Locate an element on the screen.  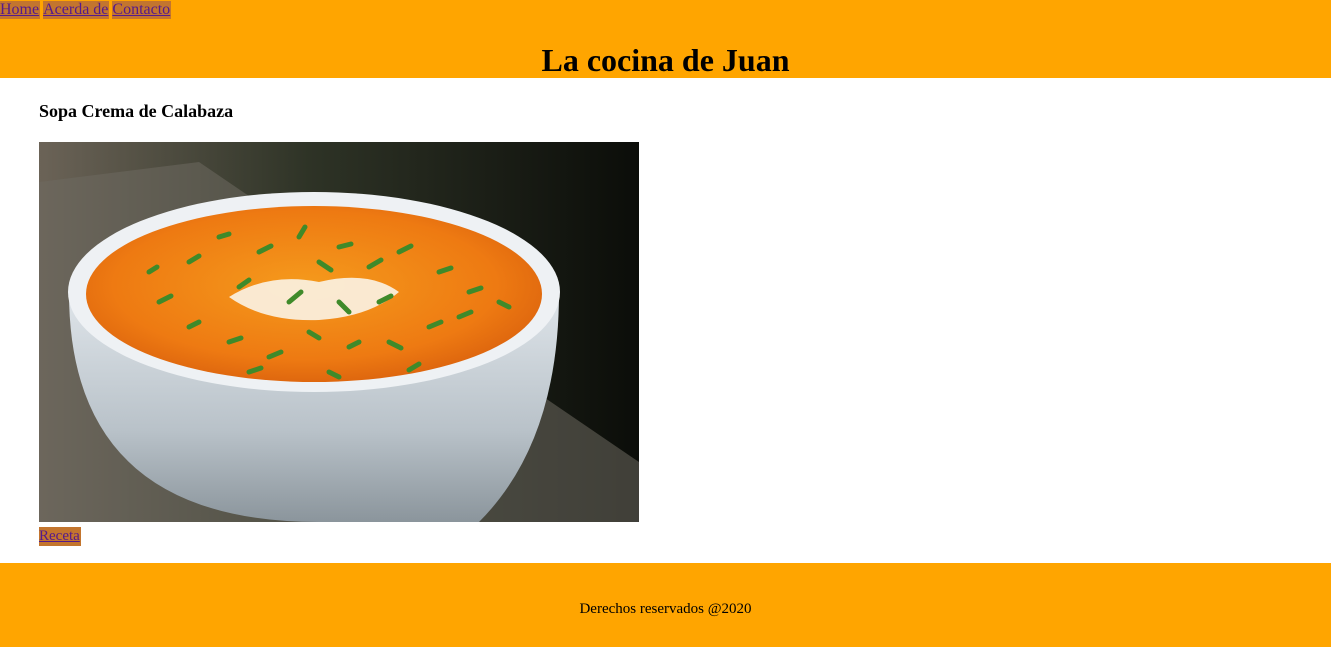
recipe-link: Receta is located at coordinates (60, 536).